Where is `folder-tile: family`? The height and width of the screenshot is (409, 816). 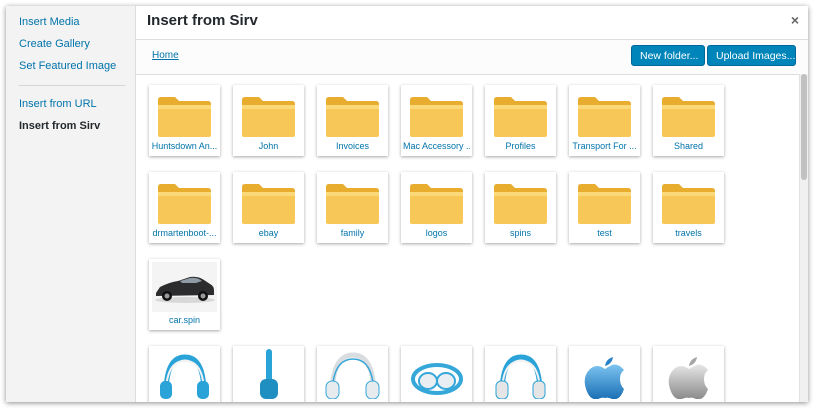 folder-tile: family is located at coordinates (352, 207).